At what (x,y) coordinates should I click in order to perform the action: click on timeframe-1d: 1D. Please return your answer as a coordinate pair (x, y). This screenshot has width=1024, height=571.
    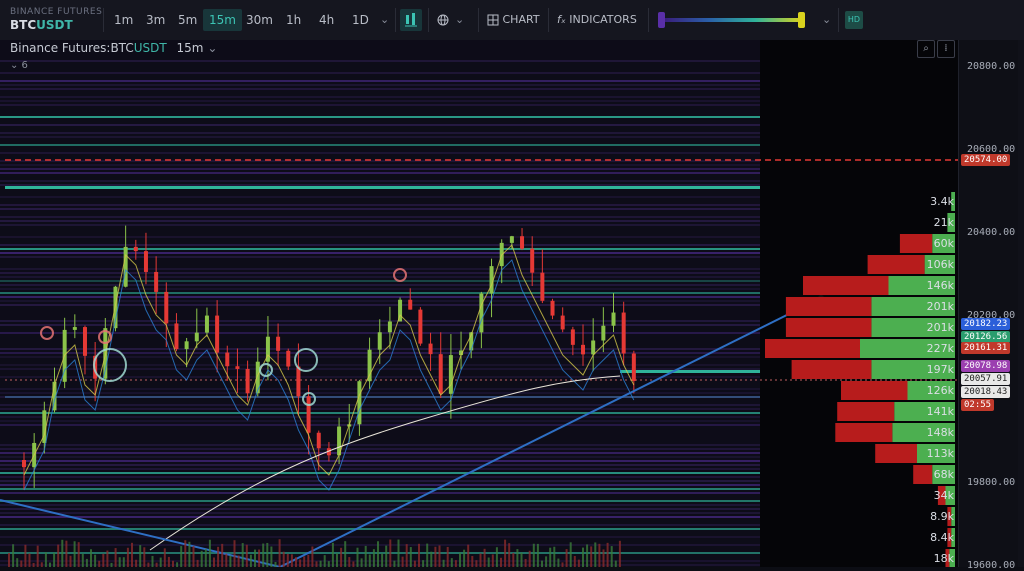
    Looking at the image, I should click on (360, 20).